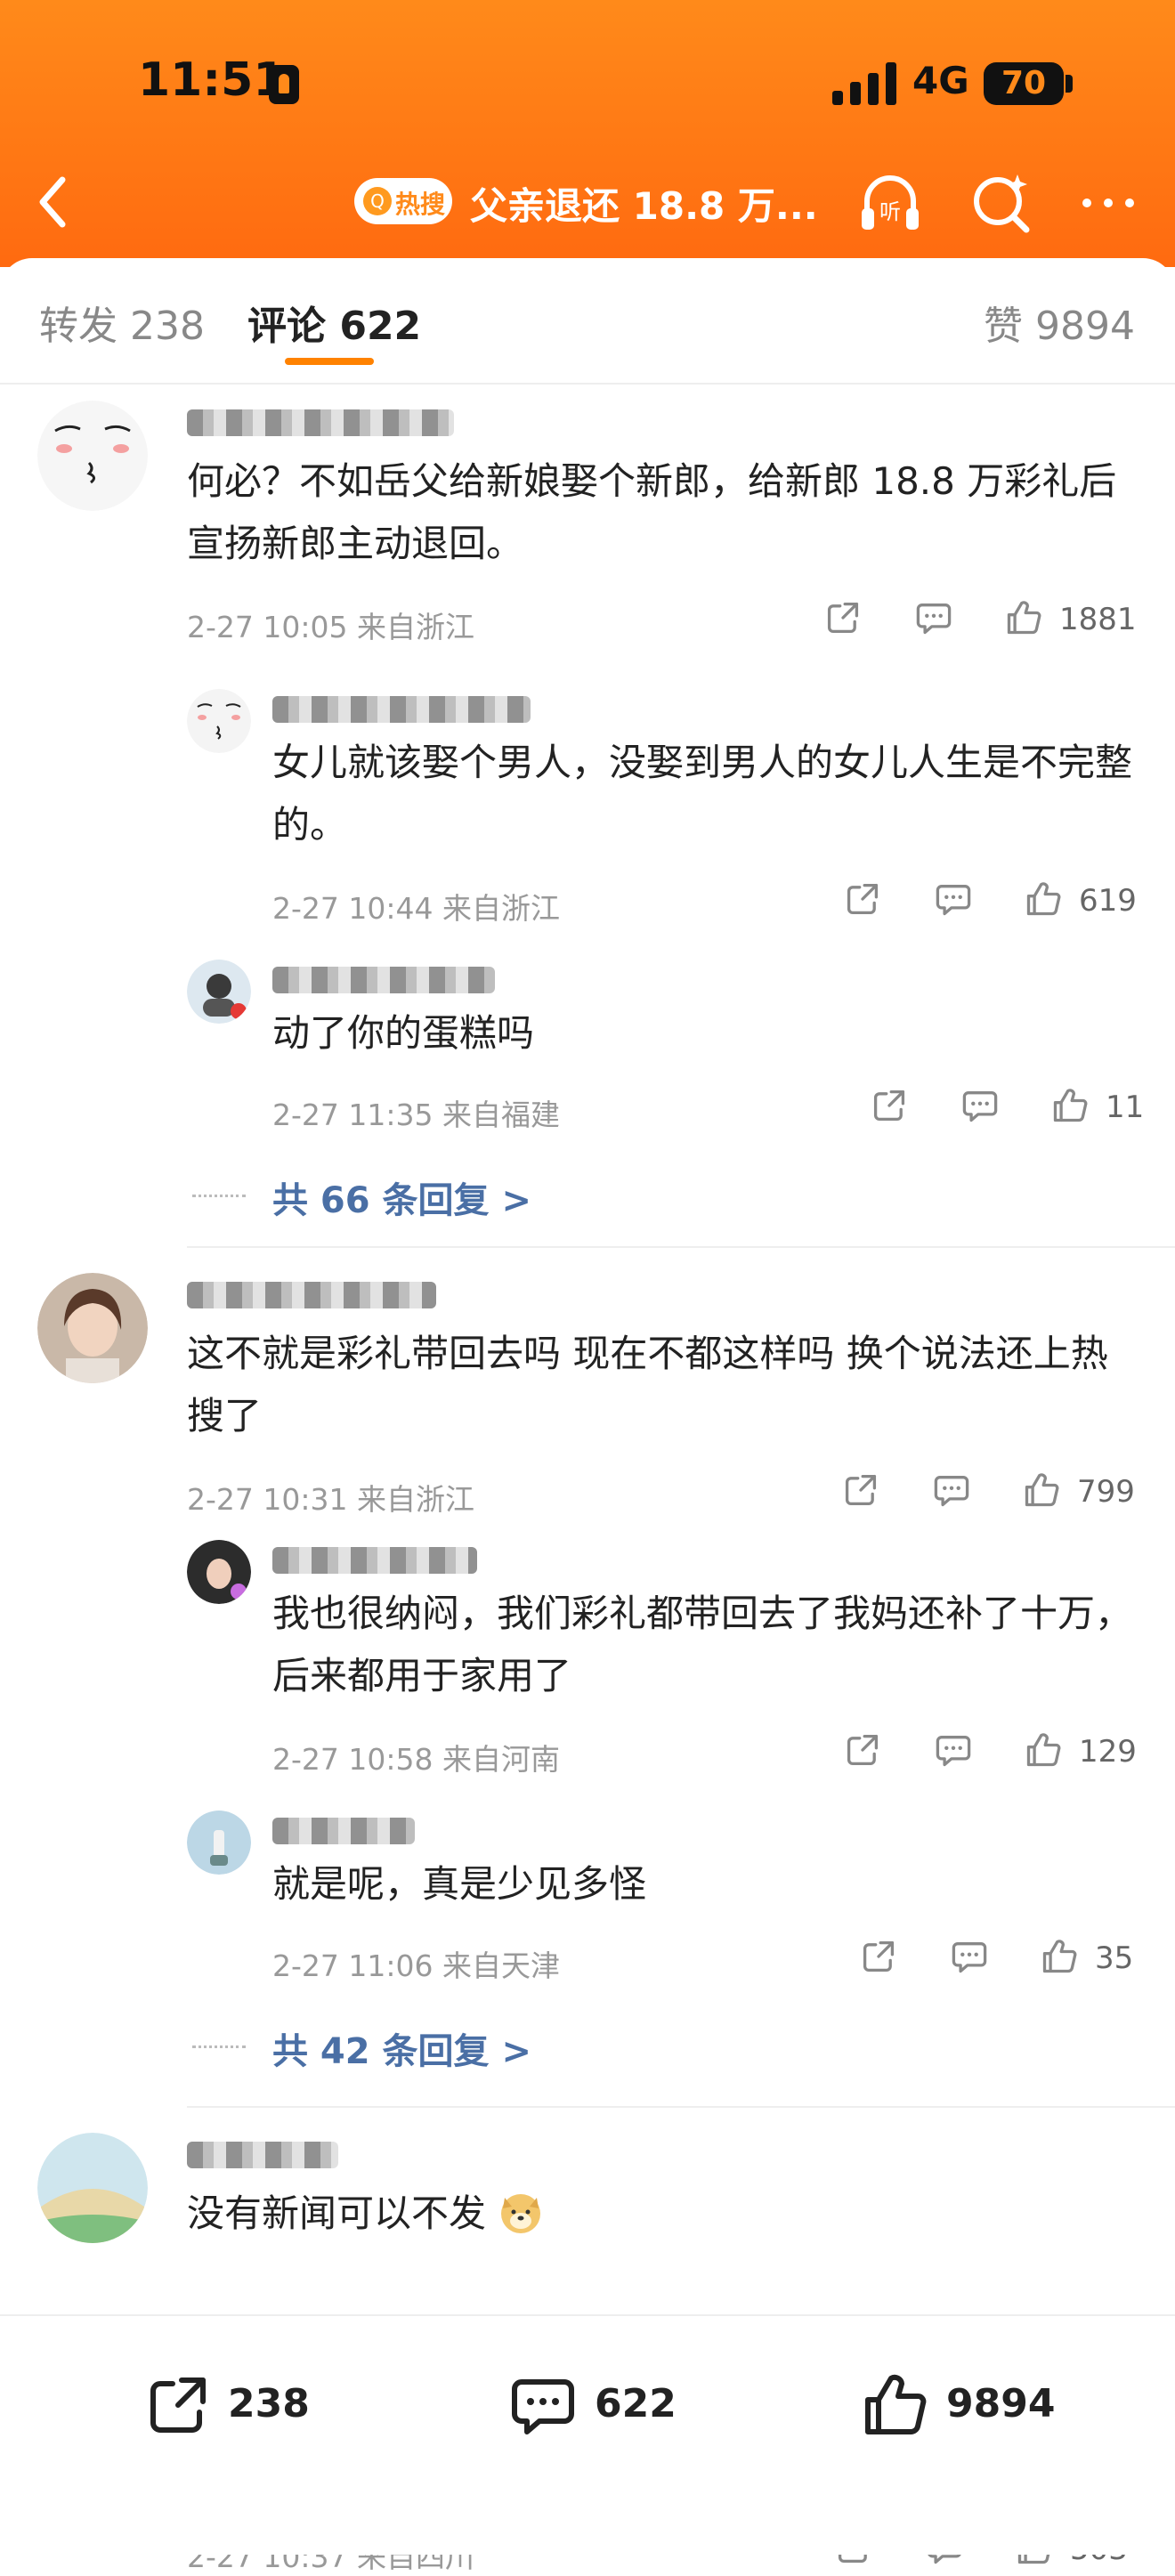 This screenshot has height=2576, width=1175. What do you see at coordinates (1059, 323) in the screenshot?
I see `tab-likes: 赞 9894` at bounding box center [1059, 323].